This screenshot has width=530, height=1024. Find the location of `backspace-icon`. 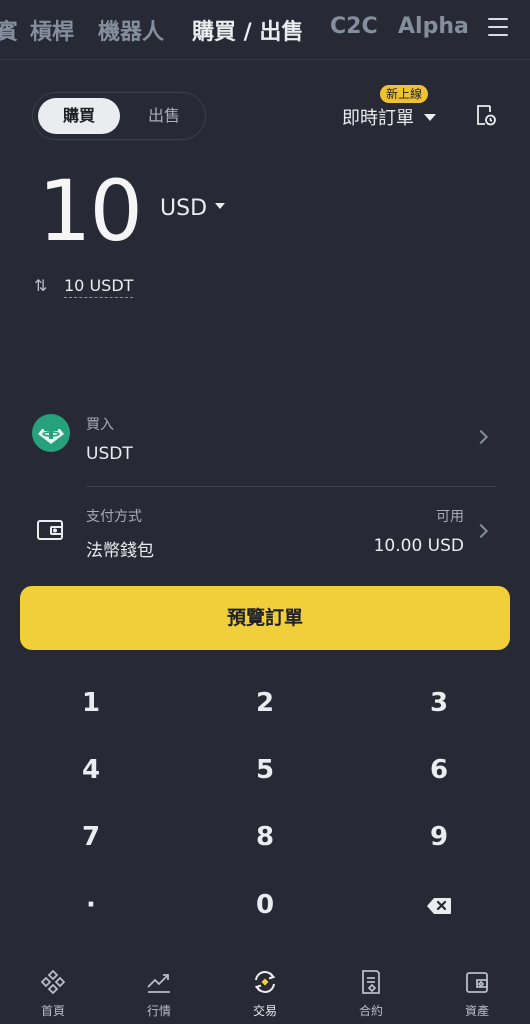

backspace-icon is located at coordinates (439, 905).